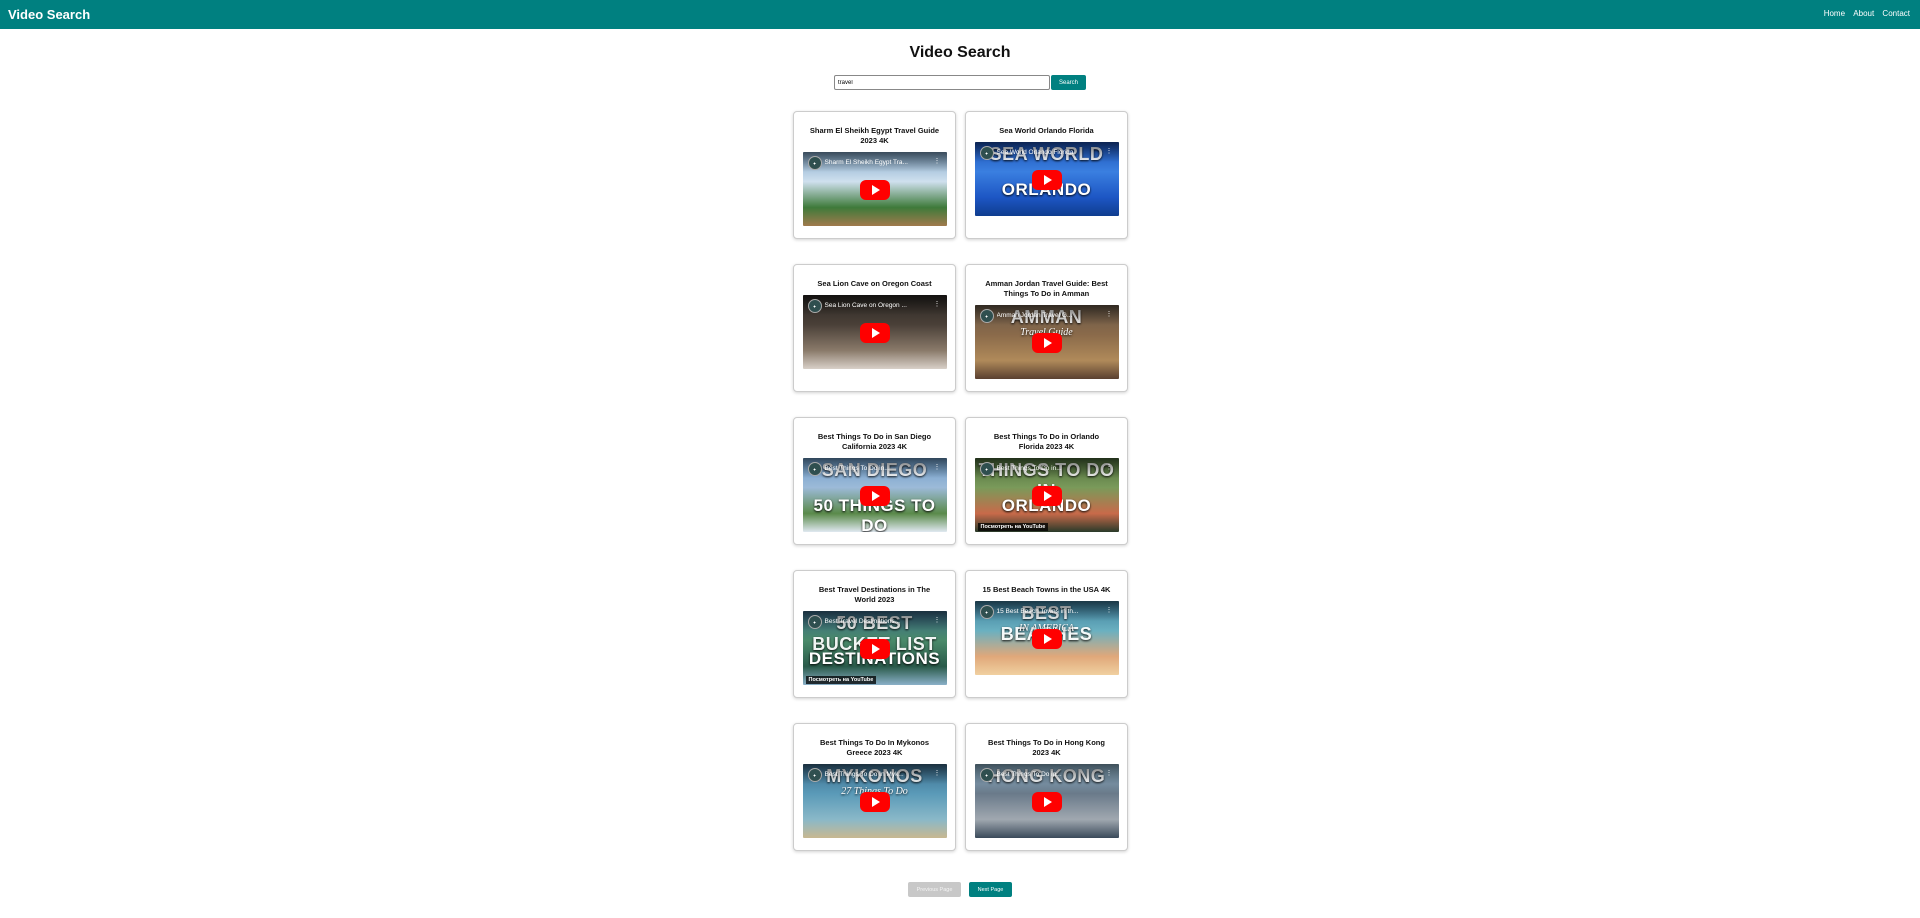  I want to click on video-embed: HONG KONG✦Best Things To Do in...⋮, so click(1046, 801).